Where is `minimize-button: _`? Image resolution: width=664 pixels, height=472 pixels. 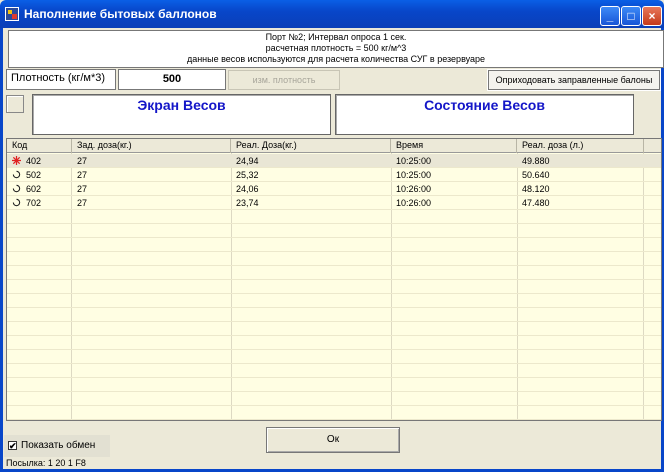 minimize-button: _ is located at coordinates (610, 16).